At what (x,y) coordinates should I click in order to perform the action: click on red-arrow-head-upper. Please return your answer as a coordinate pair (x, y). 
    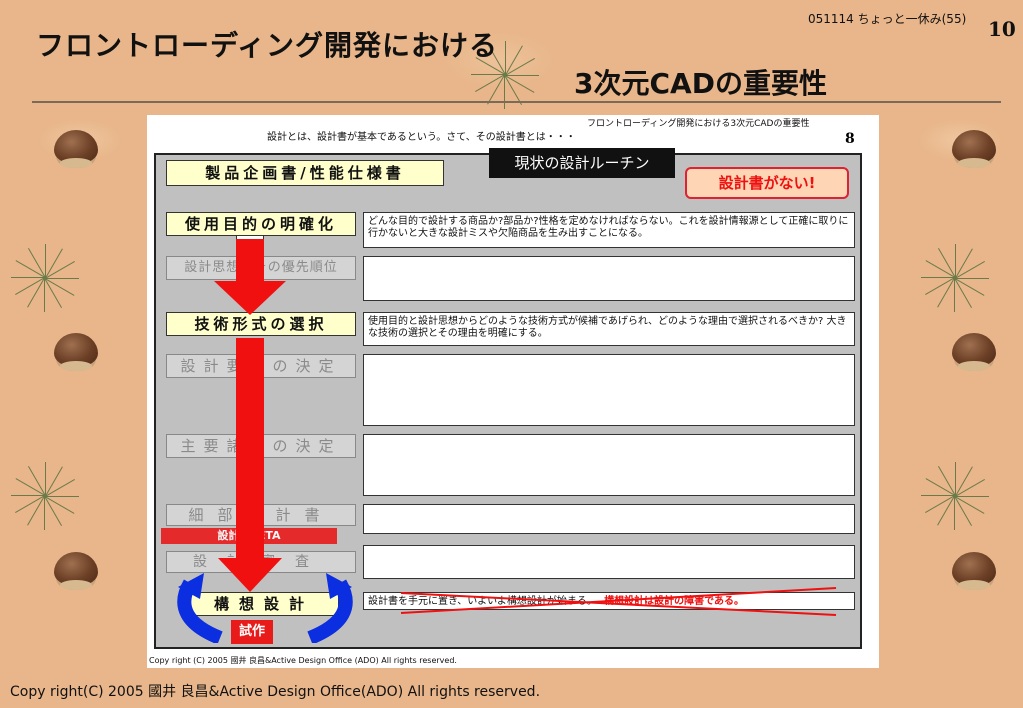
    Looking at the image, I should click on (250, 298).